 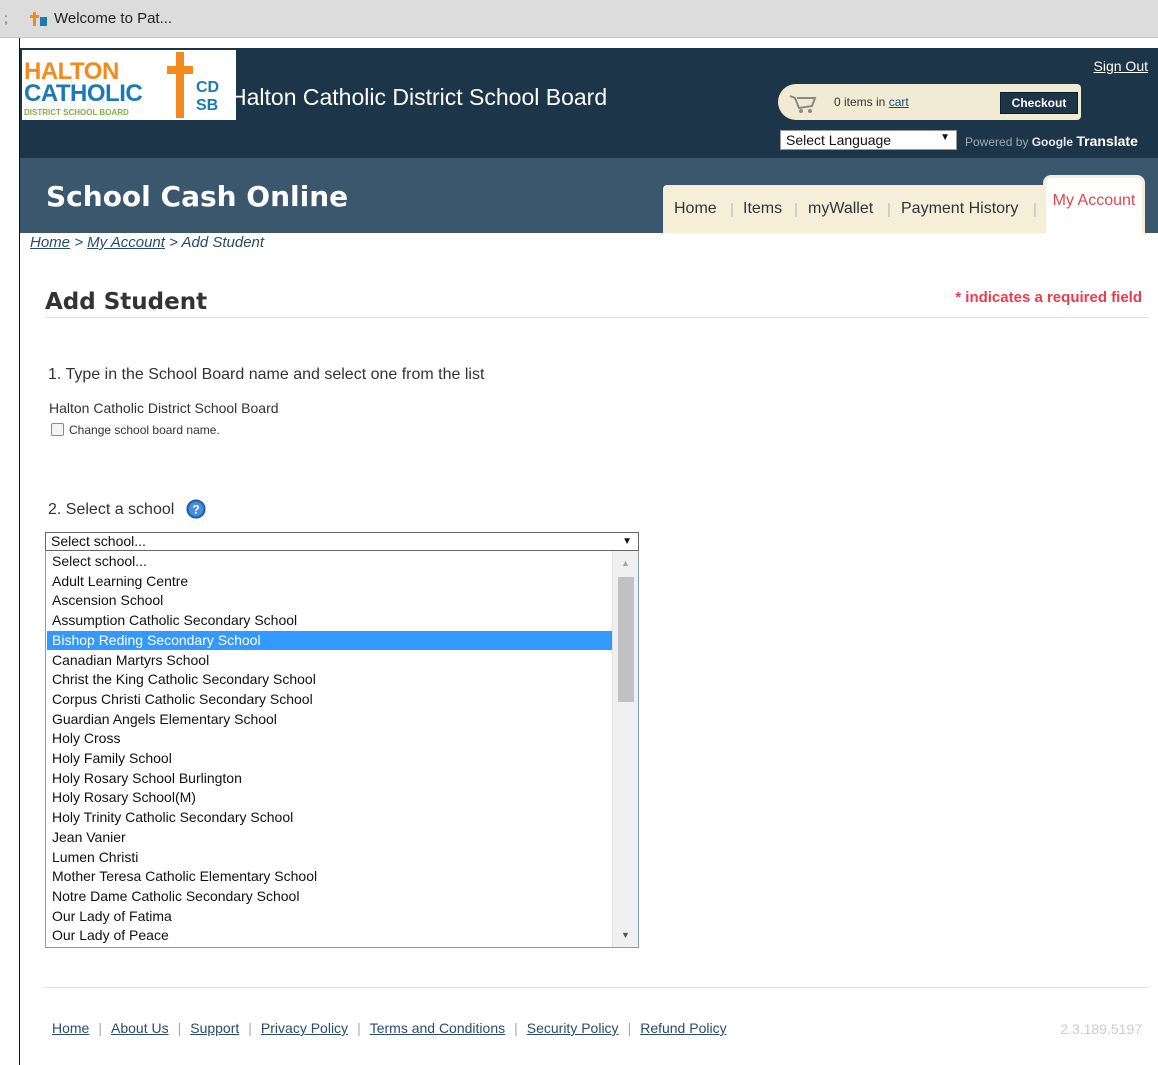 What do you see at coordinates (1101, 1029) in the screenshot?
I see `version-number: 2.3.189.5197` at bounding box center [1101, 1029].